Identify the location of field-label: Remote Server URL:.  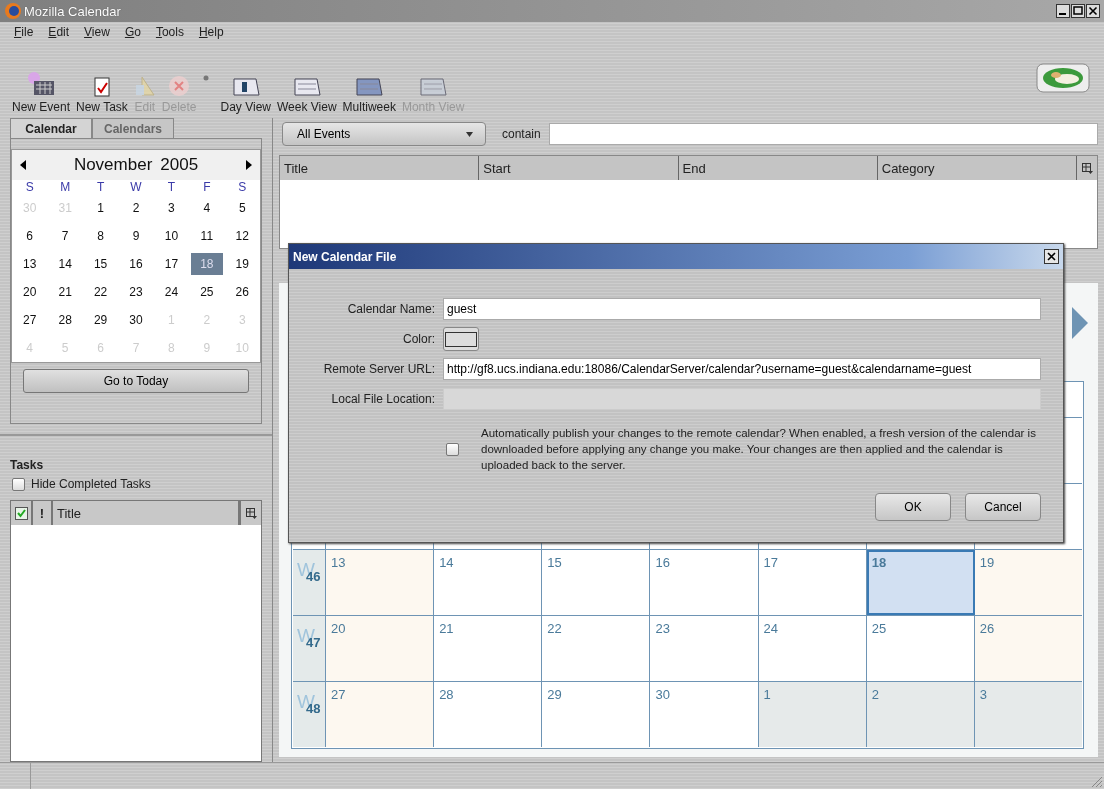
(378, 369).